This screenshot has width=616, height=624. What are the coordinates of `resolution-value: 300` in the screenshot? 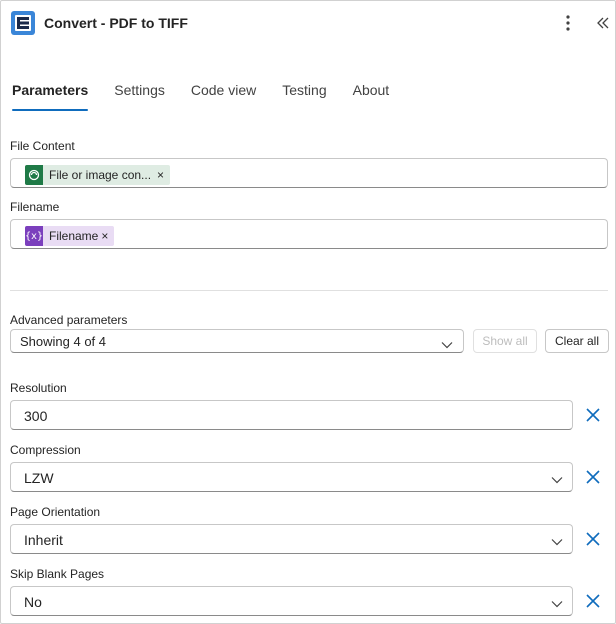 It's located at (36, 416).